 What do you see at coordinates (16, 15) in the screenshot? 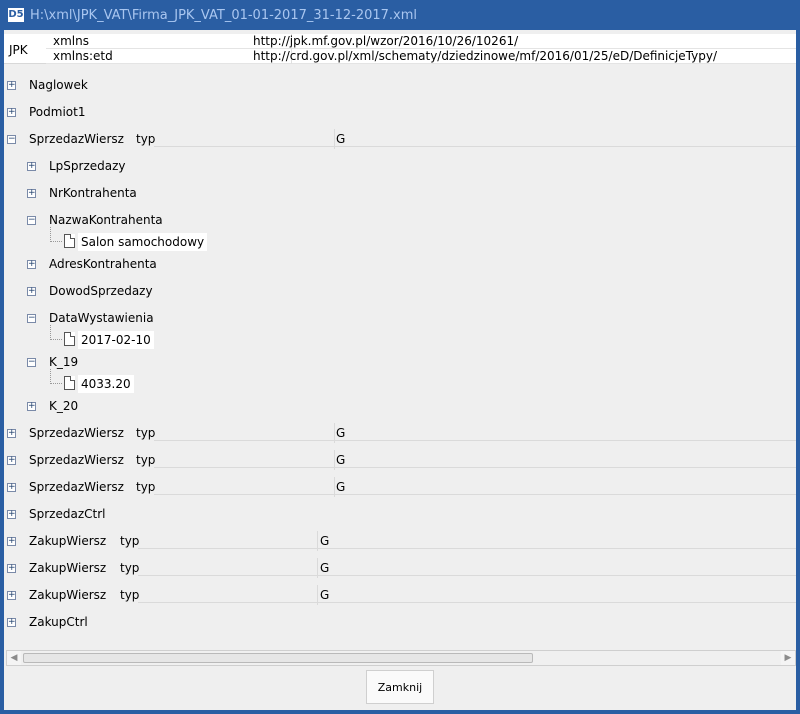
I see `app-icon: D5` at bounding box center [16, 15].